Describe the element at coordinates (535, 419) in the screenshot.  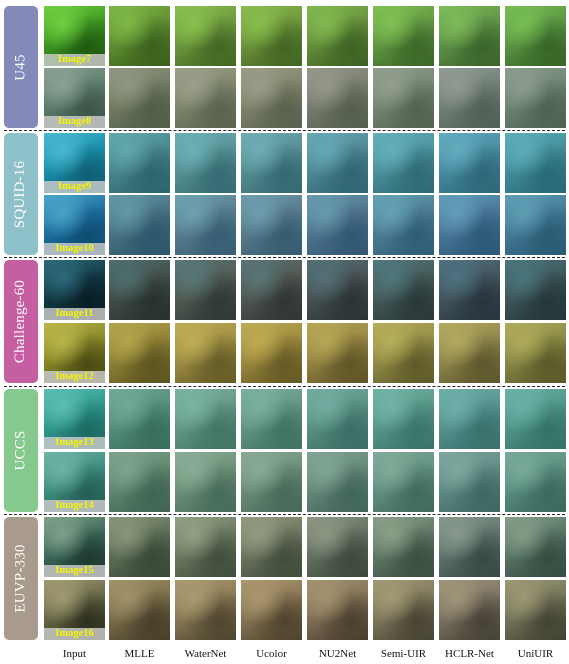
I see `result-image-image13-uniuir` at that location.